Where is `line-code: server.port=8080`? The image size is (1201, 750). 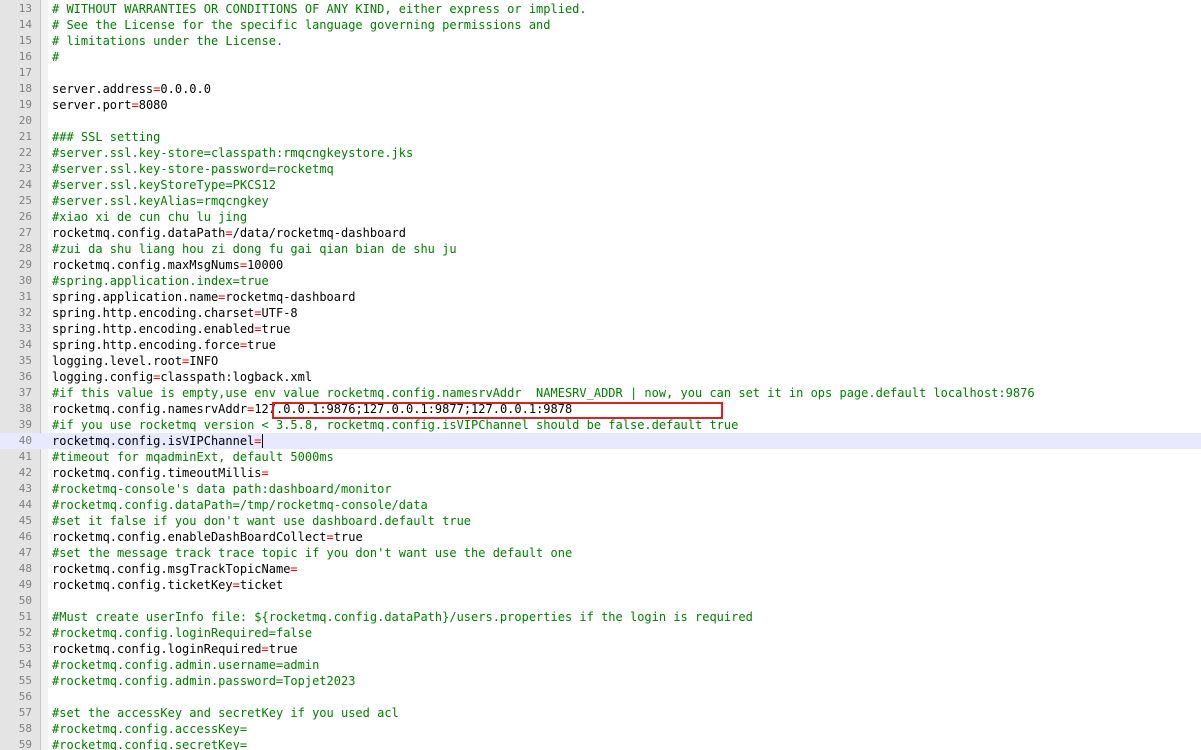 line-code: server.port=8080 is located at coordinates (110, 105).